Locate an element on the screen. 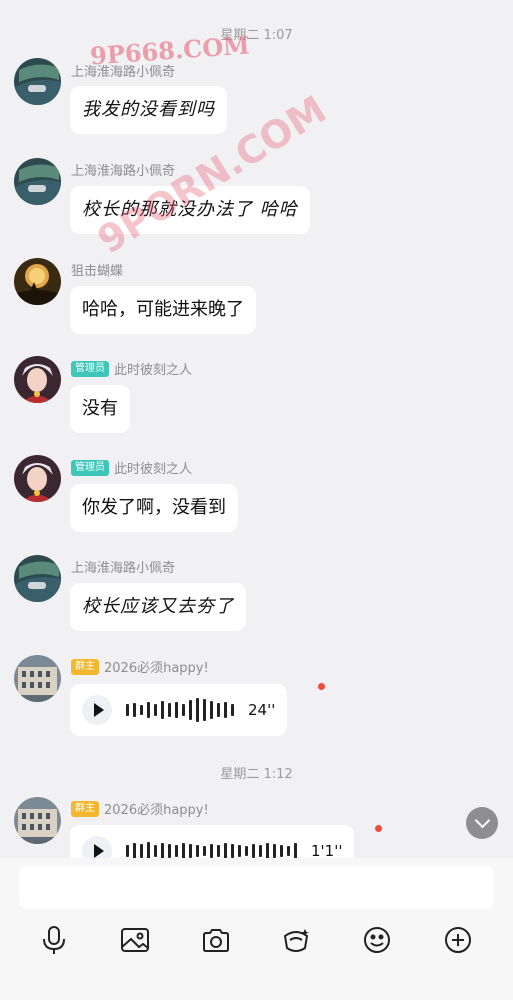 This screenshot has height=1000, width=513. scroll-to-bottom-button is located at coordinates (482, 823).